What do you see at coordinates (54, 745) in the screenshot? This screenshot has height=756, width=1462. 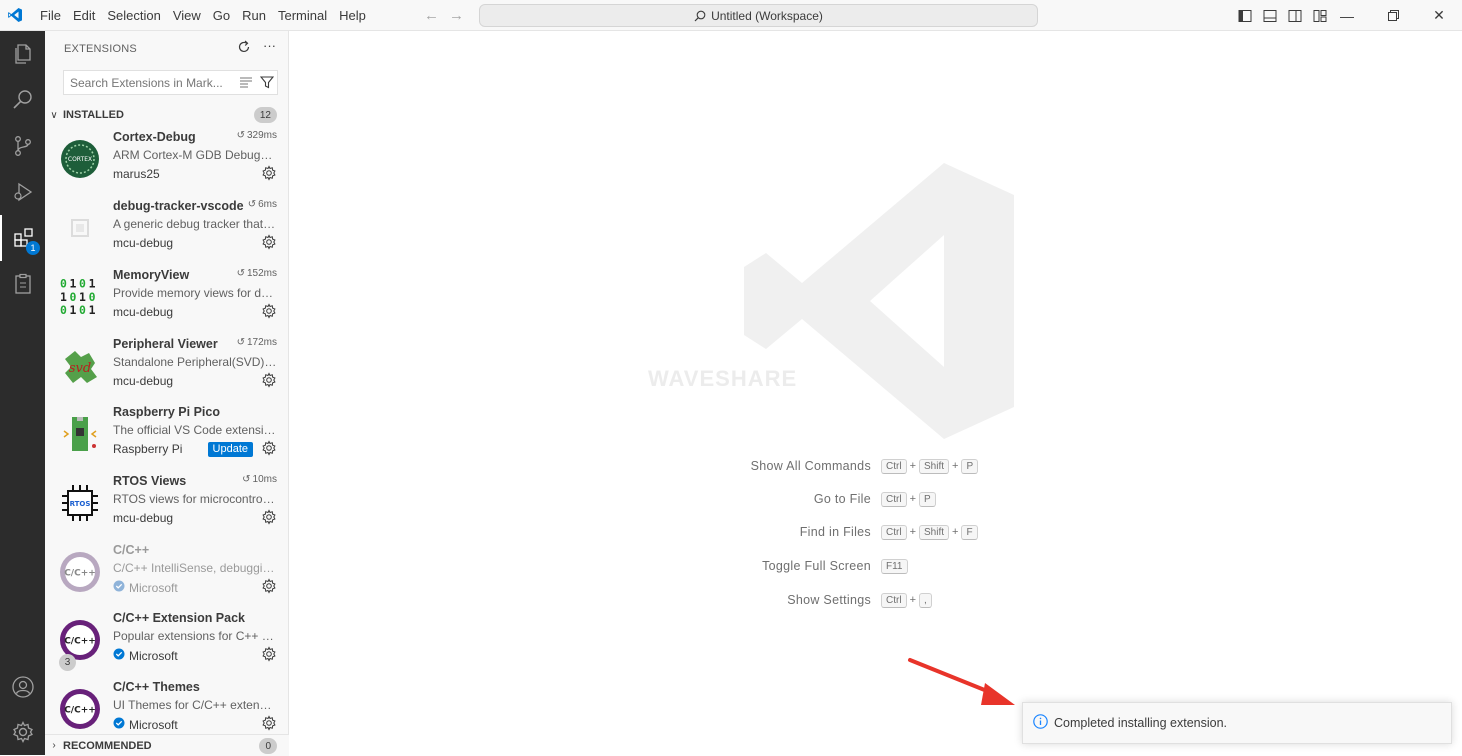 I see `chevron-right-icon: ›` at bounding box center [54, 745].